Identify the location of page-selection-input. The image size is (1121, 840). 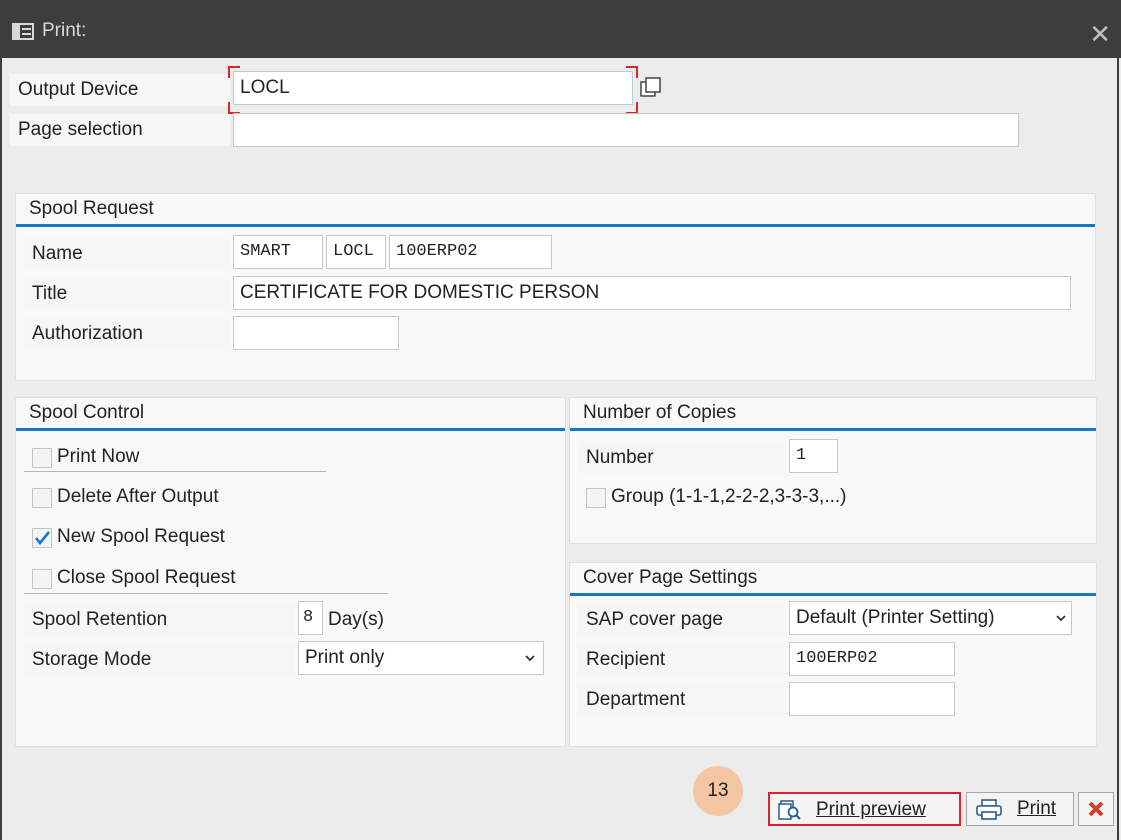
(626, 130).